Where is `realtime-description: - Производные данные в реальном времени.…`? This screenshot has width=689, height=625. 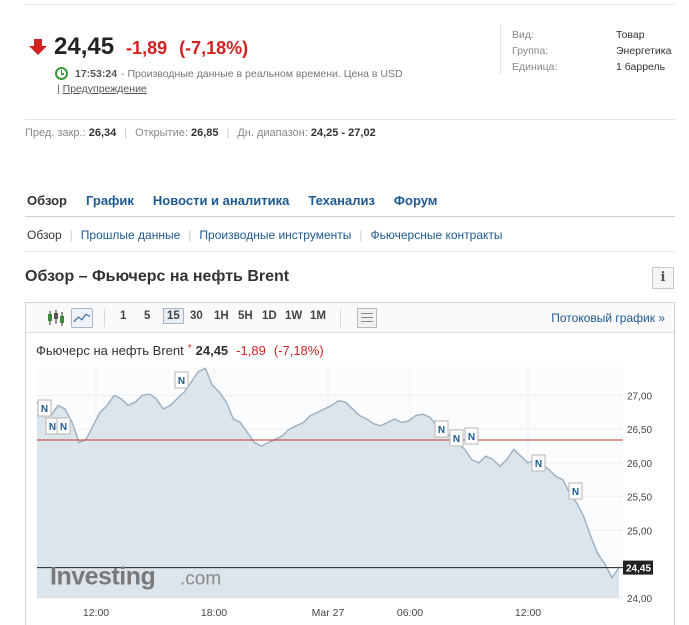 realtime-description: - Производные данные в реальном времени.… is located at coordinates (262, 73).